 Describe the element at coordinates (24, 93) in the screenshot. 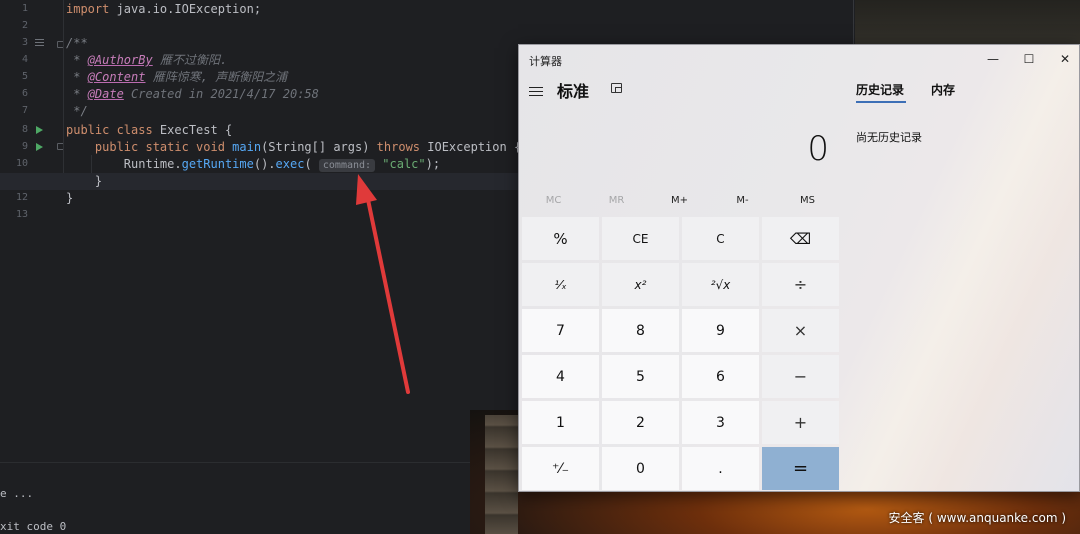

I see `line-number: 6` at that location.